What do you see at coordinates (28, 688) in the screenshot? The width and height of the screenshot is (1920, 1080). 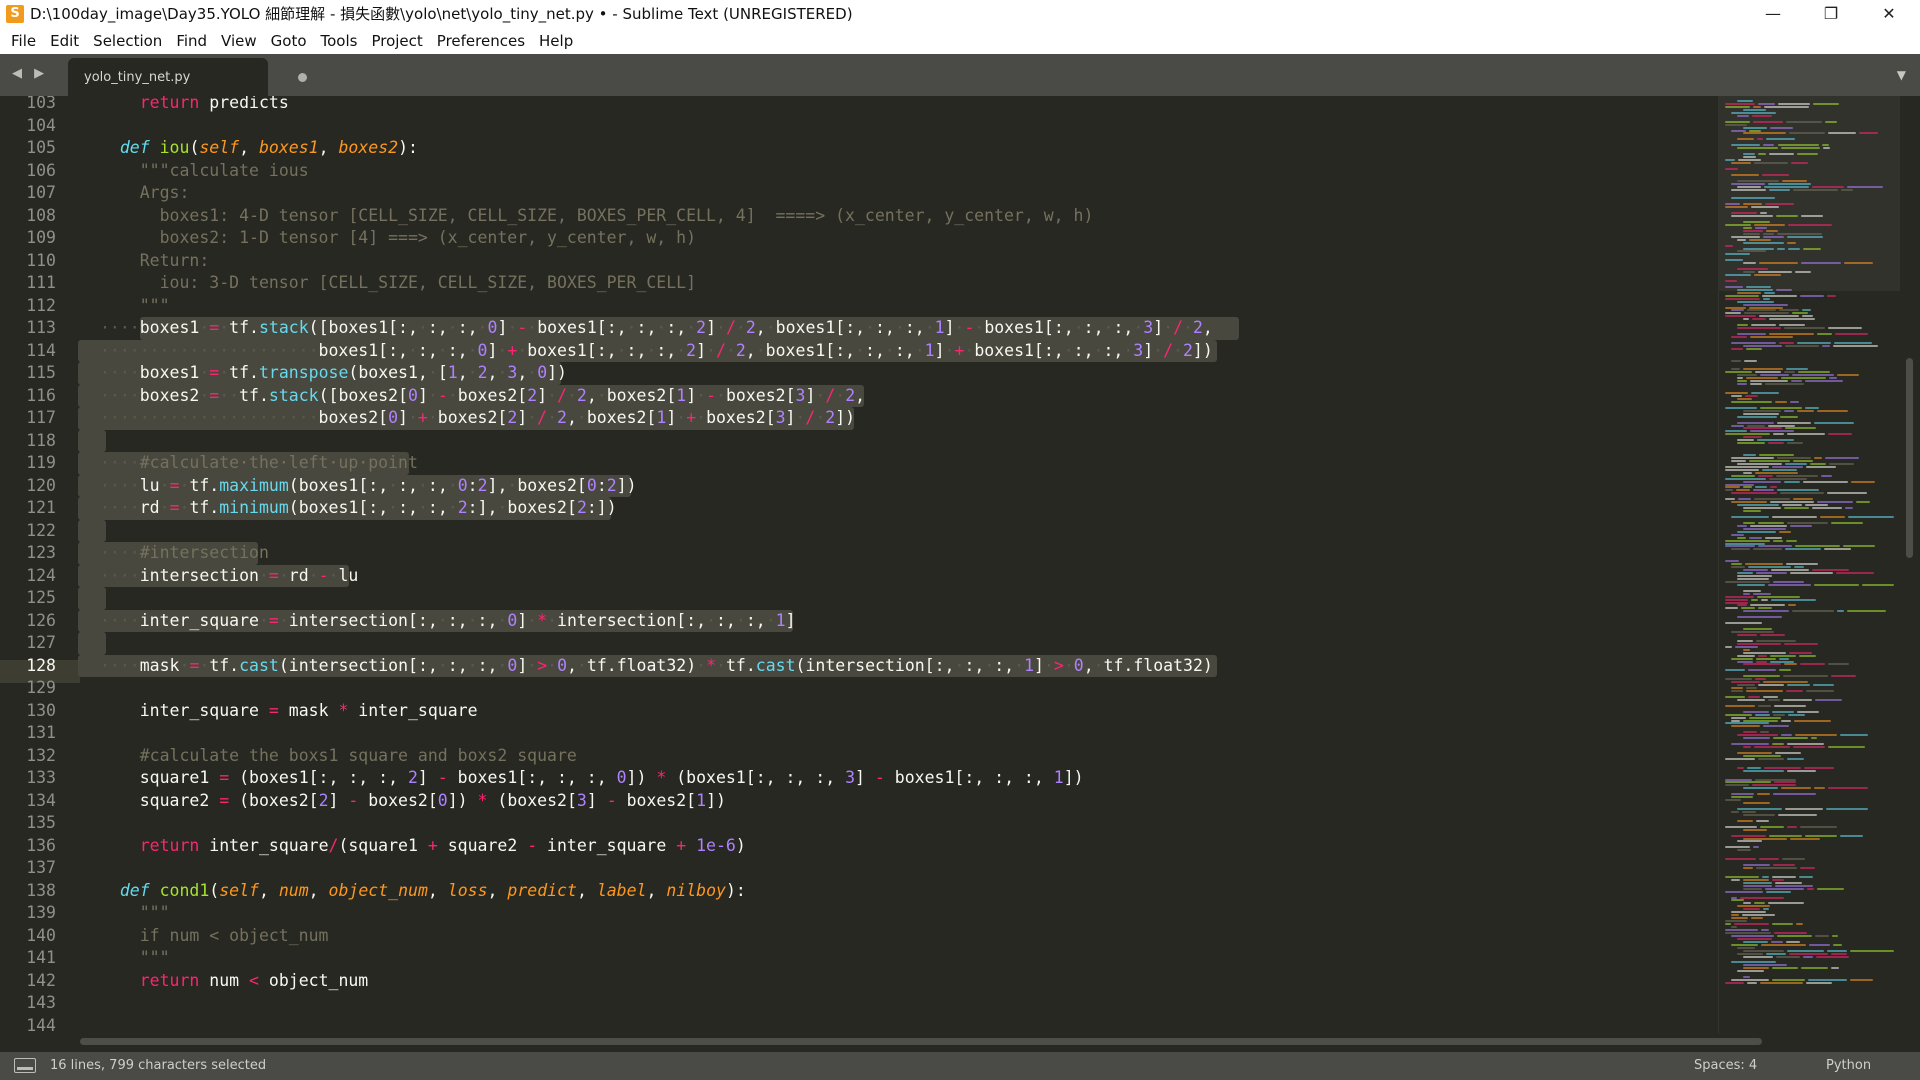 I see `line-number: 129` at bounding box center [28, 688].